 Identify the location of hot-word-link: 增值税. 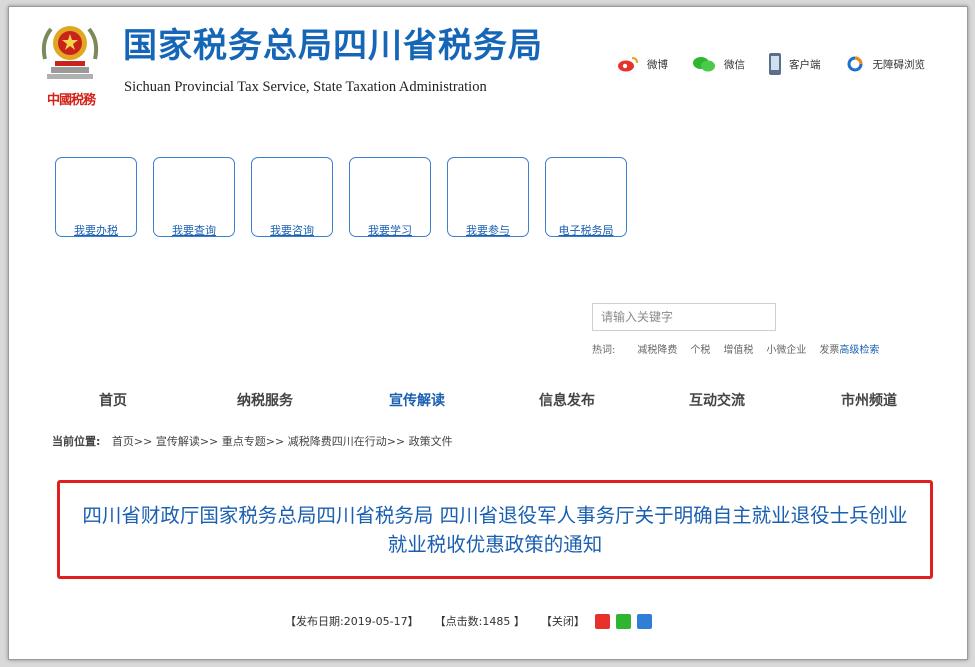
(738, 348).